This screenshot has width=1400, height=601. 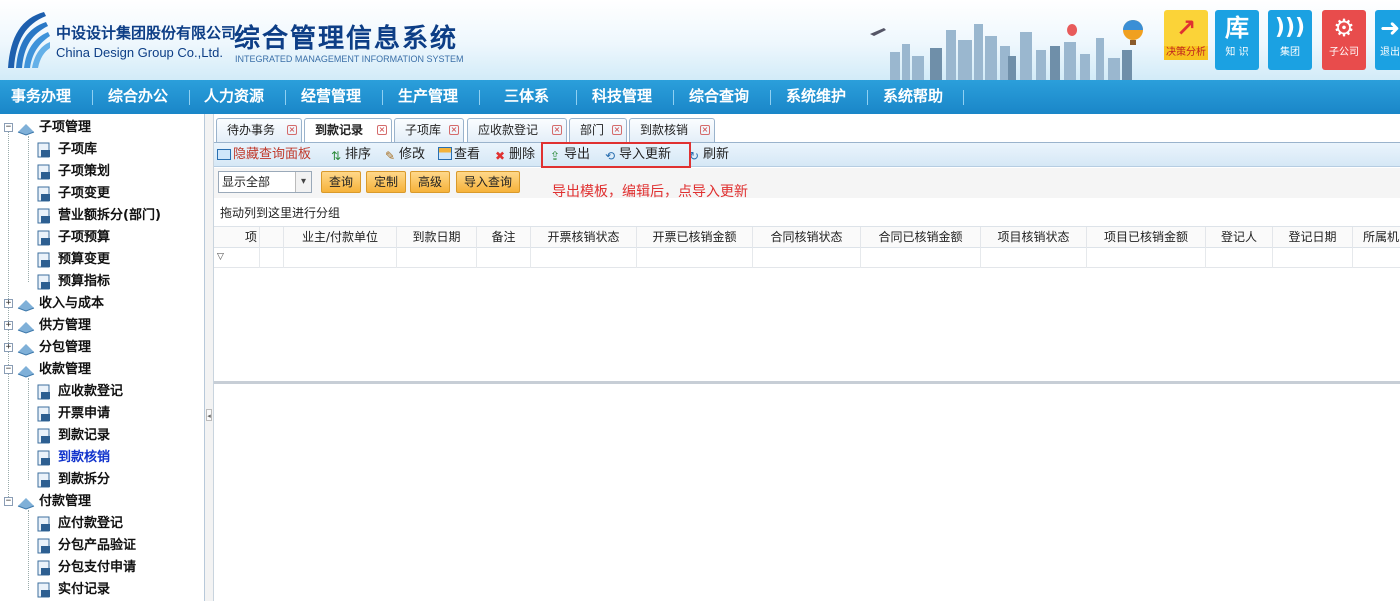 I want to click on shortcut-knowledge: 库 知 识, so click(x=1237, y=40).